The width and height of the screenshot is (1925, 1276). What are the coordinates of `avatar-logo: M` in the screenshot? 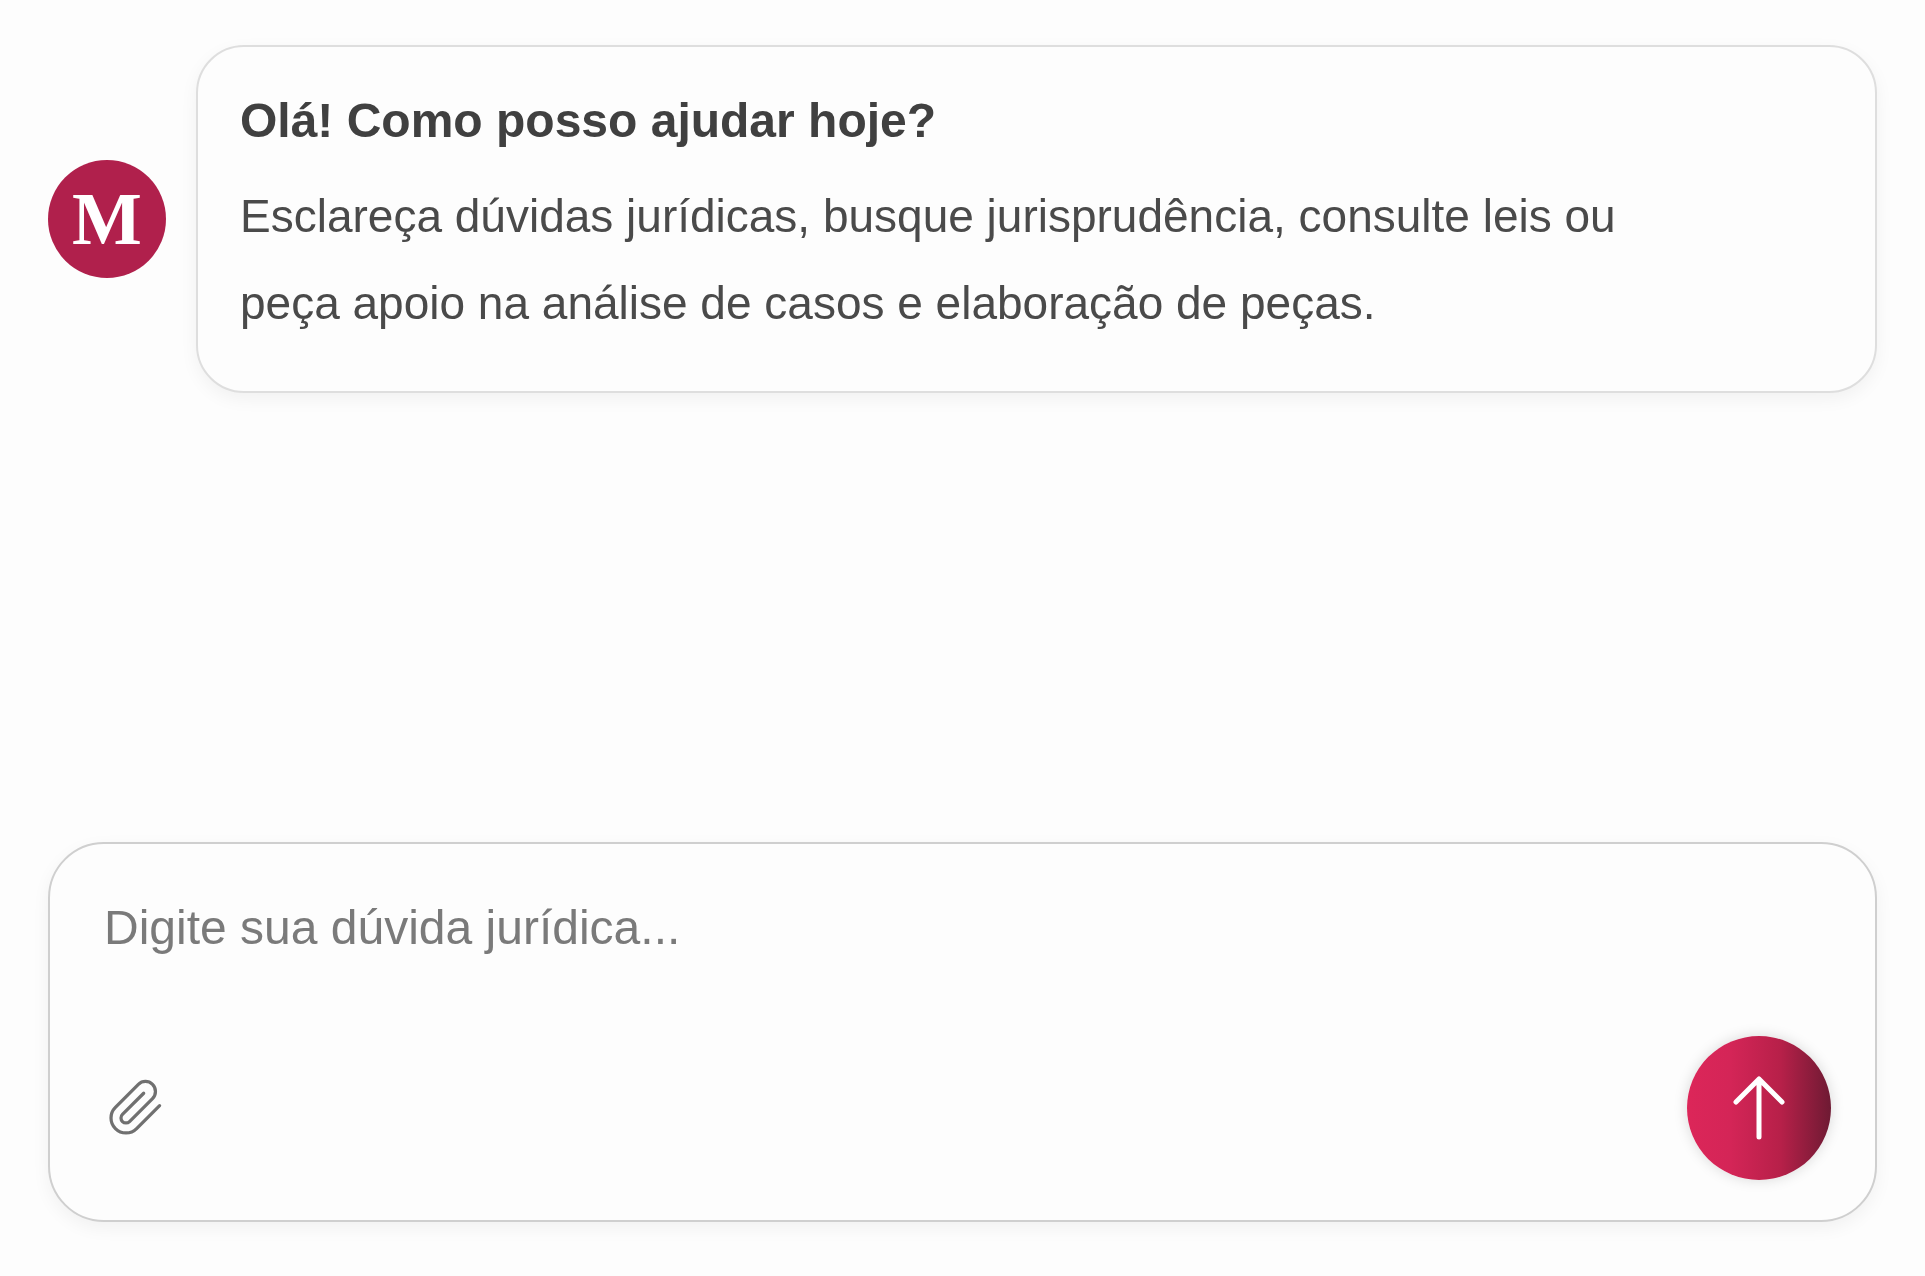 It's located at (107, 219).